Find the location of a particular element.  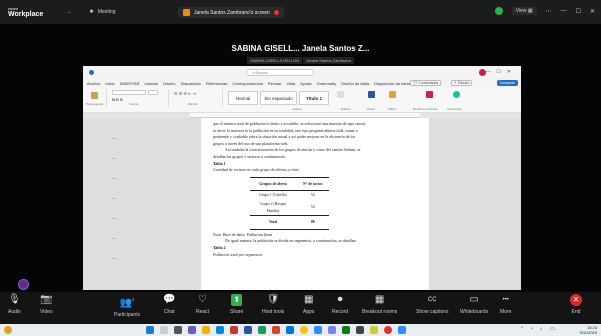

powerpoint-icon is located at coordinates (276, 330).